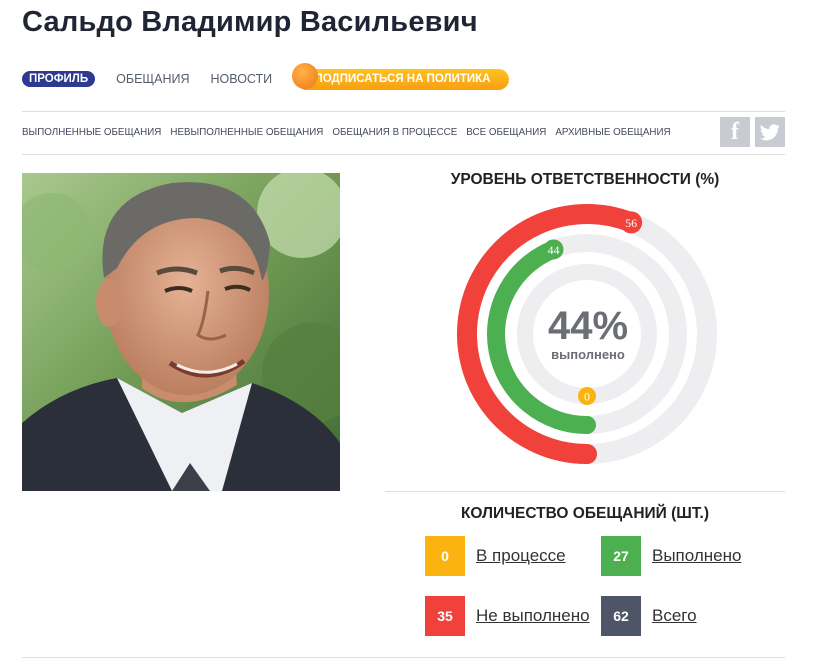 This screenshot has height=672, width=829. Describe the element at coordinates (59, 79) in the screenshot. I see `tab-profile: ПРОФИЛЬ` at that location.